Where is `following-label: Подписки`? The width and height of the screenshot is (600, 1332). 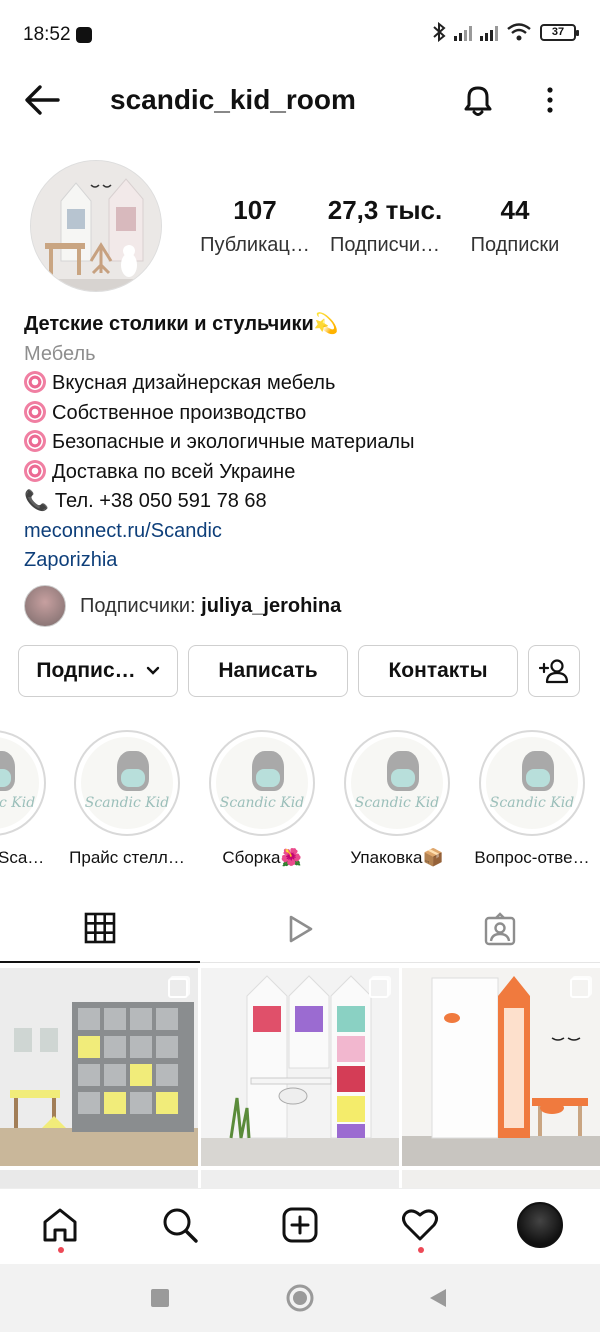
following-label: Подписки is located at coordinates (515, 245).